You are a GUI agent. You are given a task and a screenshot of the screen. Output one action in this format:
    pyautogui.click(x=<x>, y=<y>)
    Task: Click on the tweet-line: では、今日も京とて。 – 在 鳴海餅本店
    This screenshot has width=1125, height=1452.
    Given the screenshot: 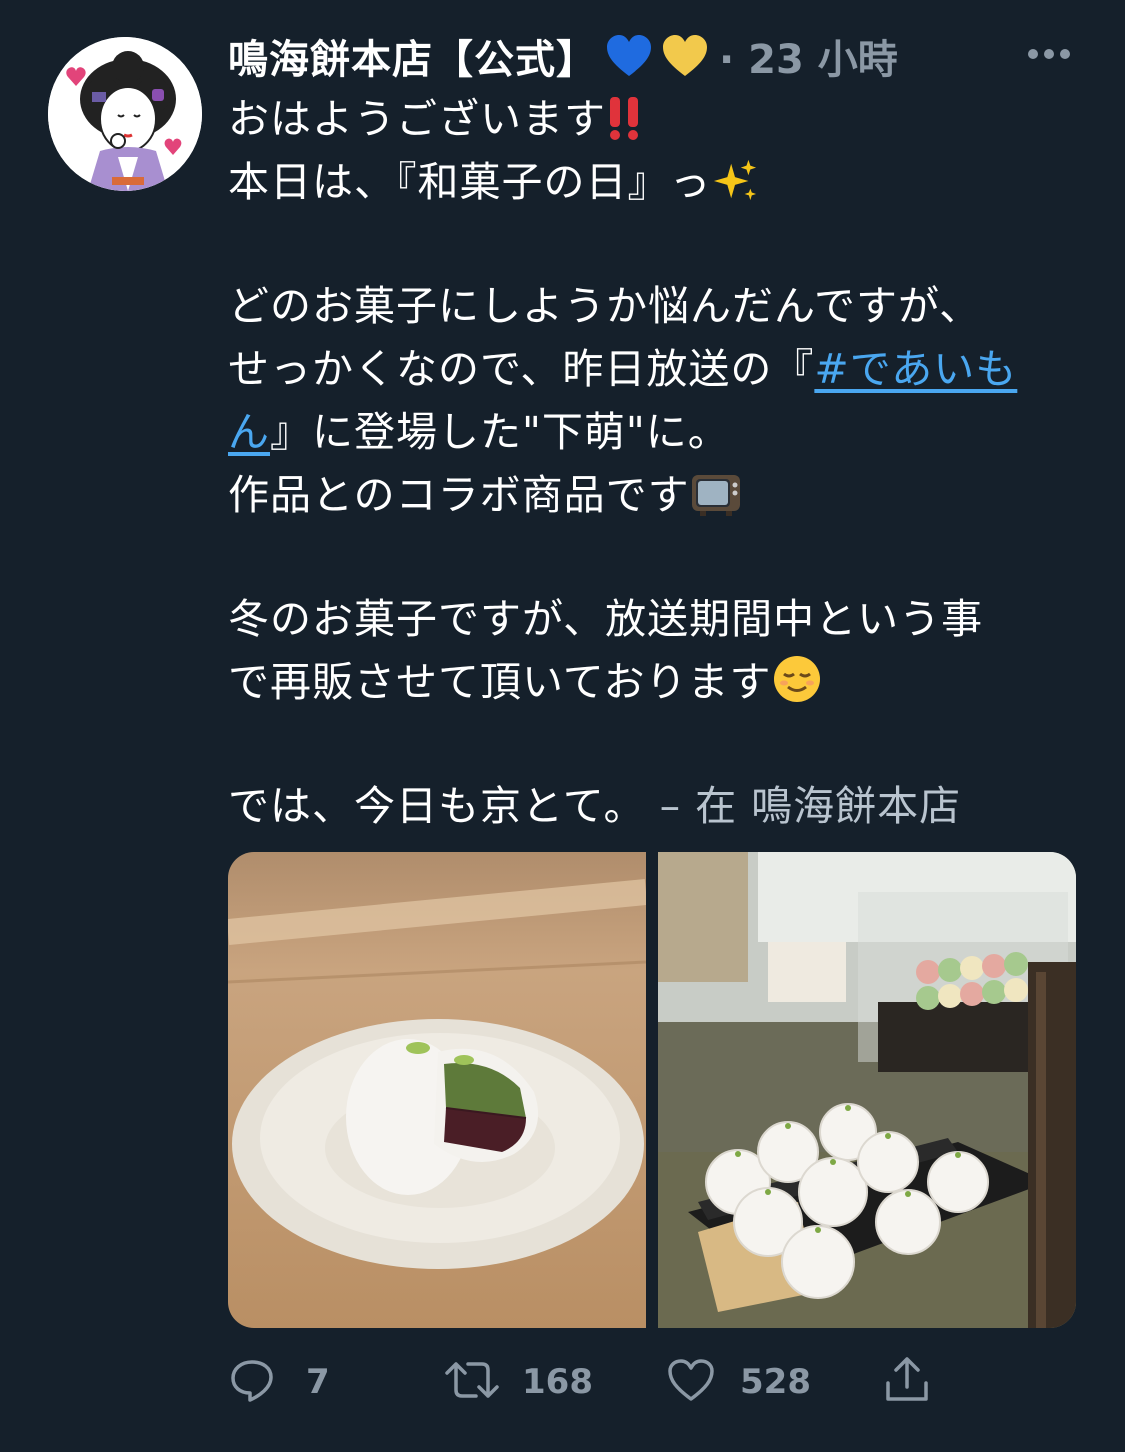 What is the action you would take?
    pyautogui.click(x=658, y=806)
    